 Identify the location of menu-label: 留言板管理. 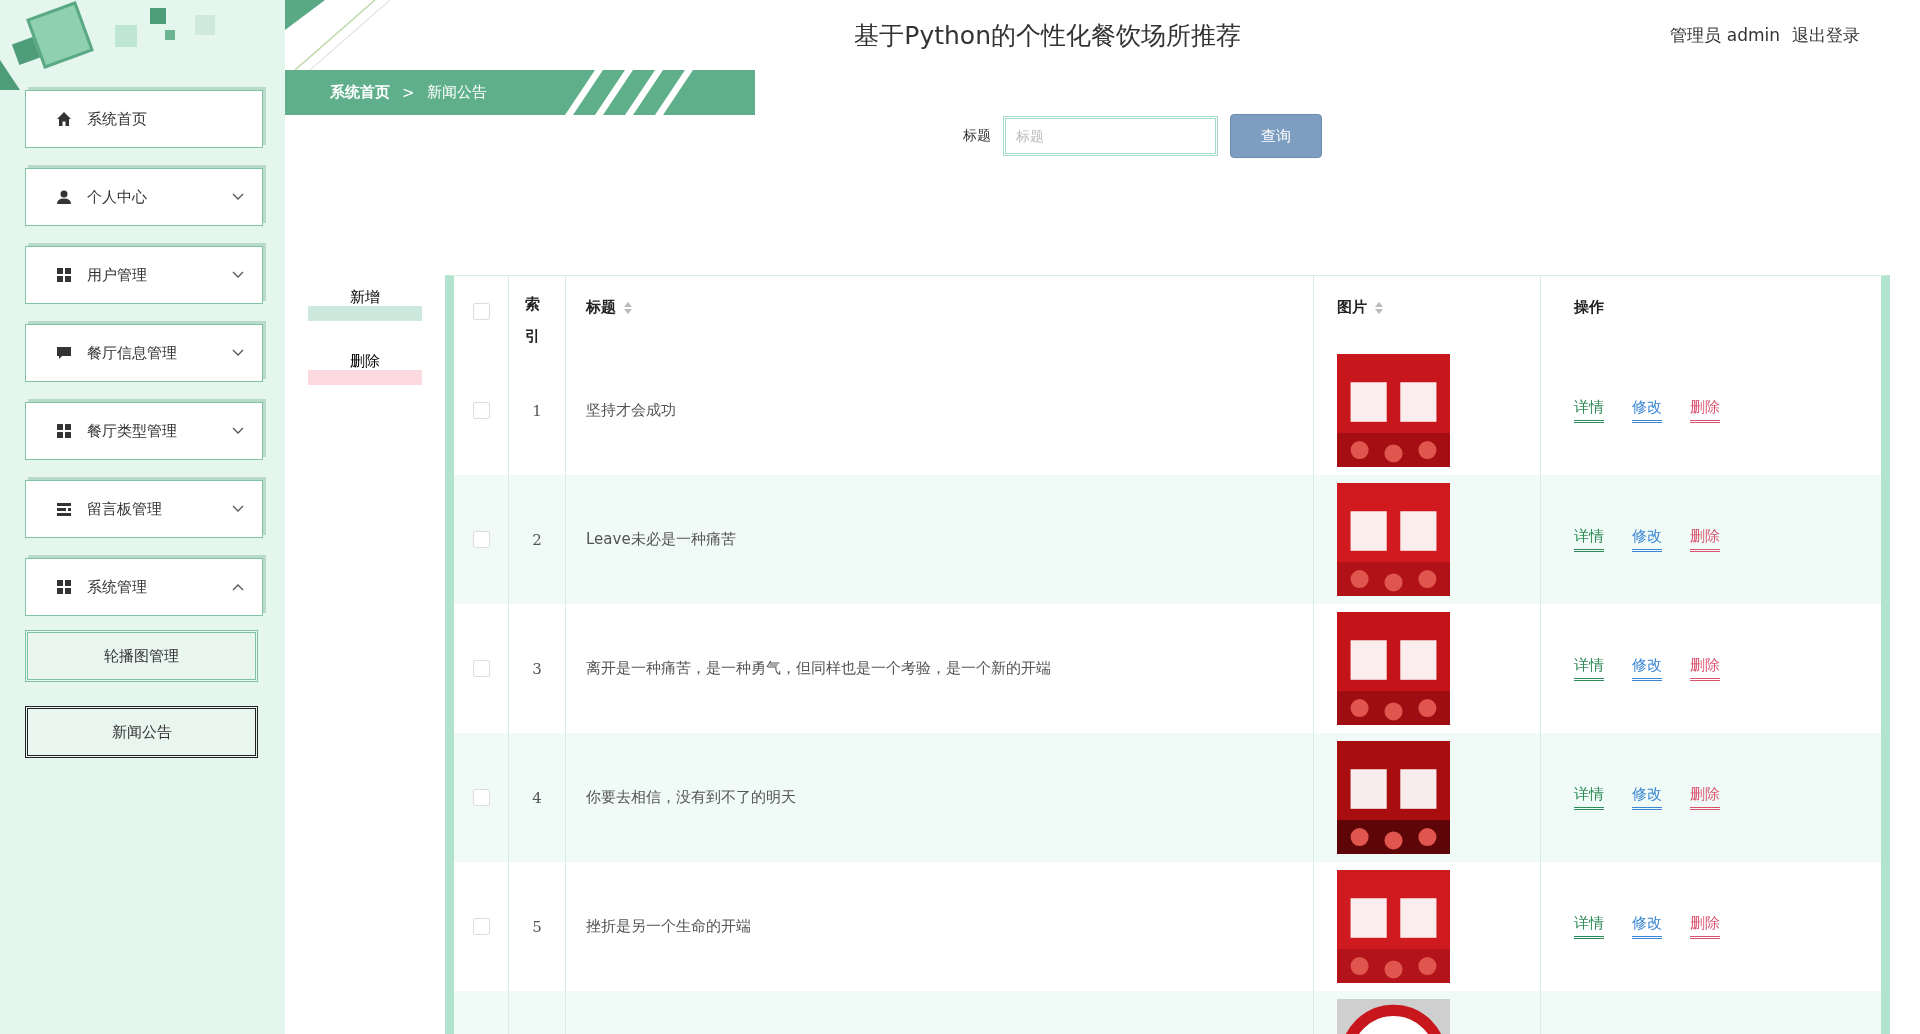
(125, 509).